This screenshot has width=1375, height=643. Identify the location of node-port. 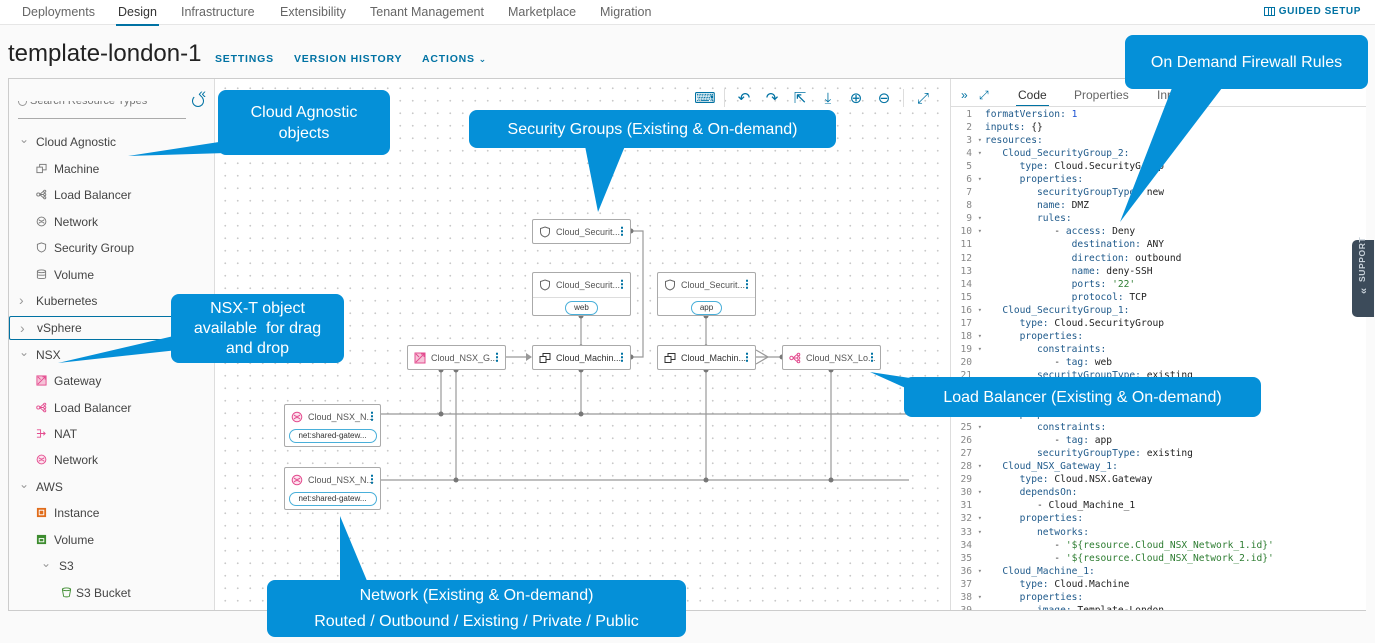
(441, 414).